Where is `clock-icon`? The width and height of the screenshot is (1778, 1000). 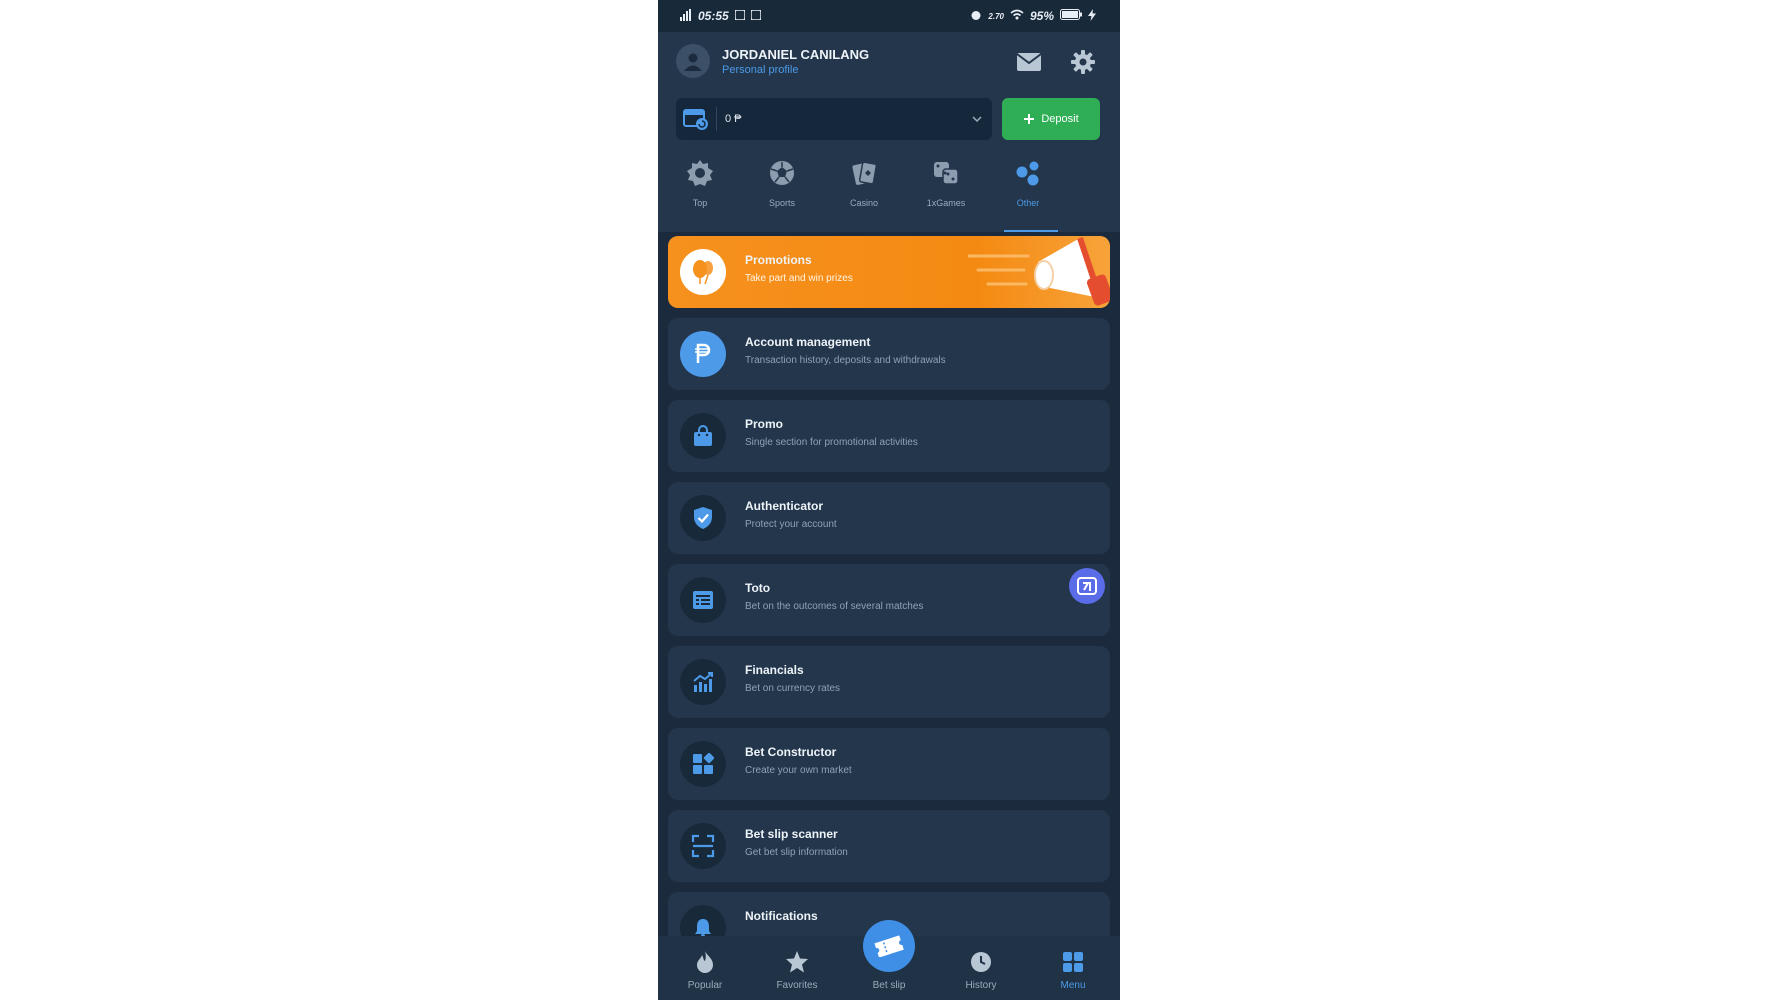
clock-icon is located at coordinates (981, 962).